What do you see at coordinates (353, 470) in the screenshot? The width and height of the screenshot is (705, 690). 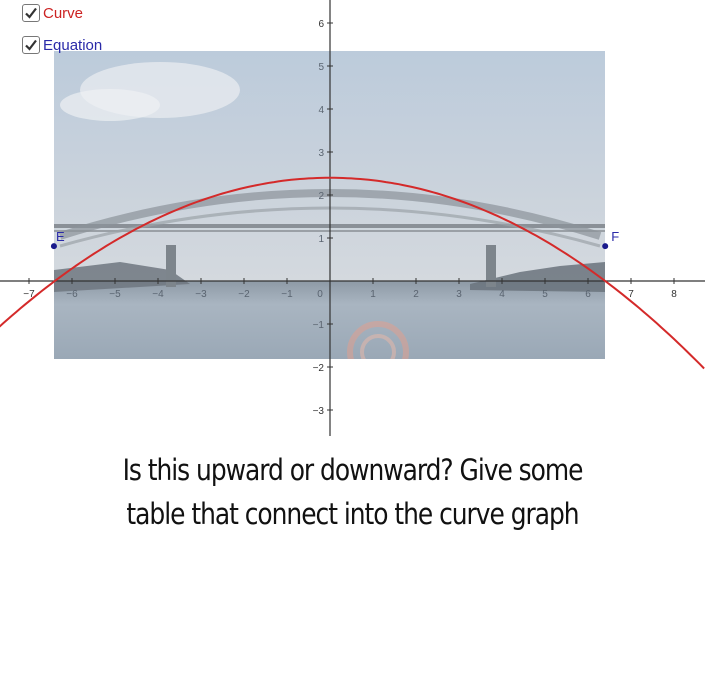 I see `question-line-1: Is this upward or downward? Give some` at bounding box center [353, 470].